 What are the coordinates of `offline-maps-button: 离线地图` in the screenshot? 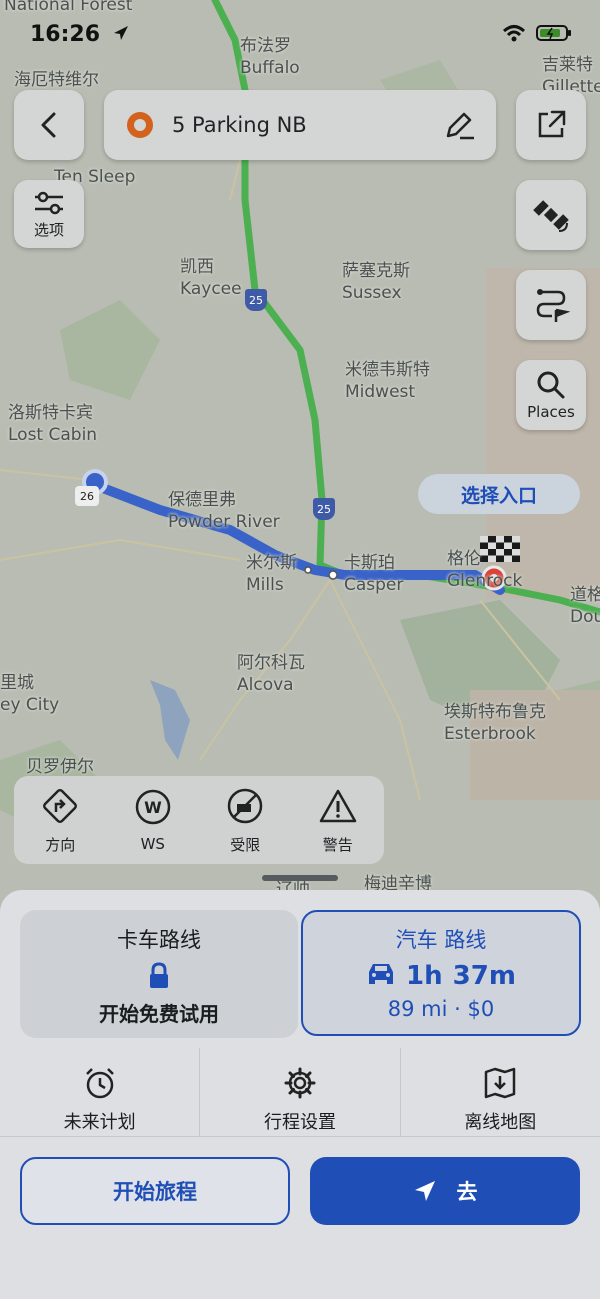 It's located at (500, 1092).